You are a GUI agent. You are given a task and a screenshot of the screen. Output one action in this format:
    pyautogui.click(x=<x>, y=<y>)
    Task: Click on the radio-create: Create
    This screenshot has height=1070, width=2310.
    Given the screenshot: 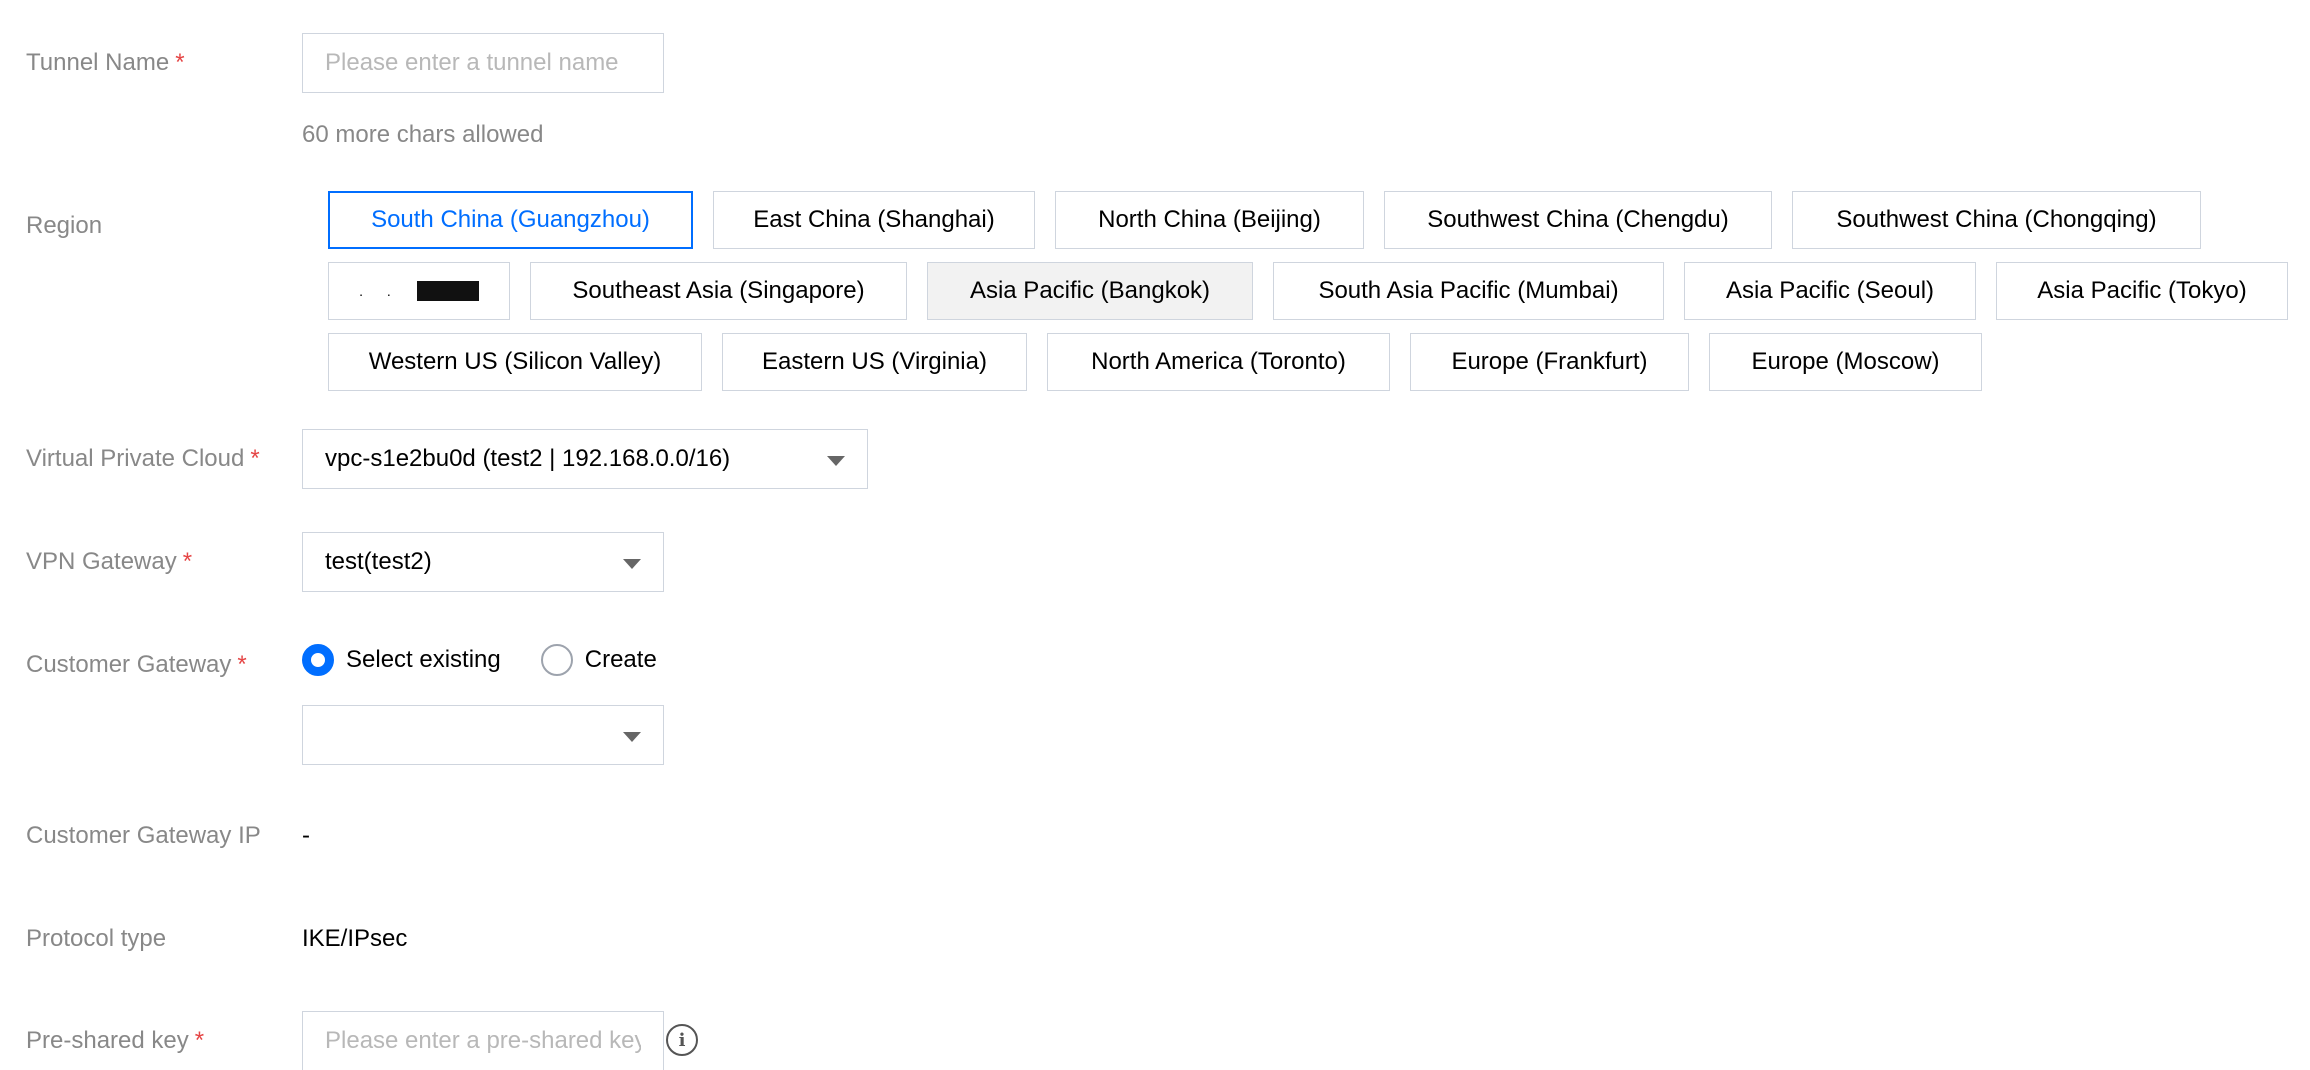 What is the action you would take?
    pyautogui.click(x=598, y=660)
    